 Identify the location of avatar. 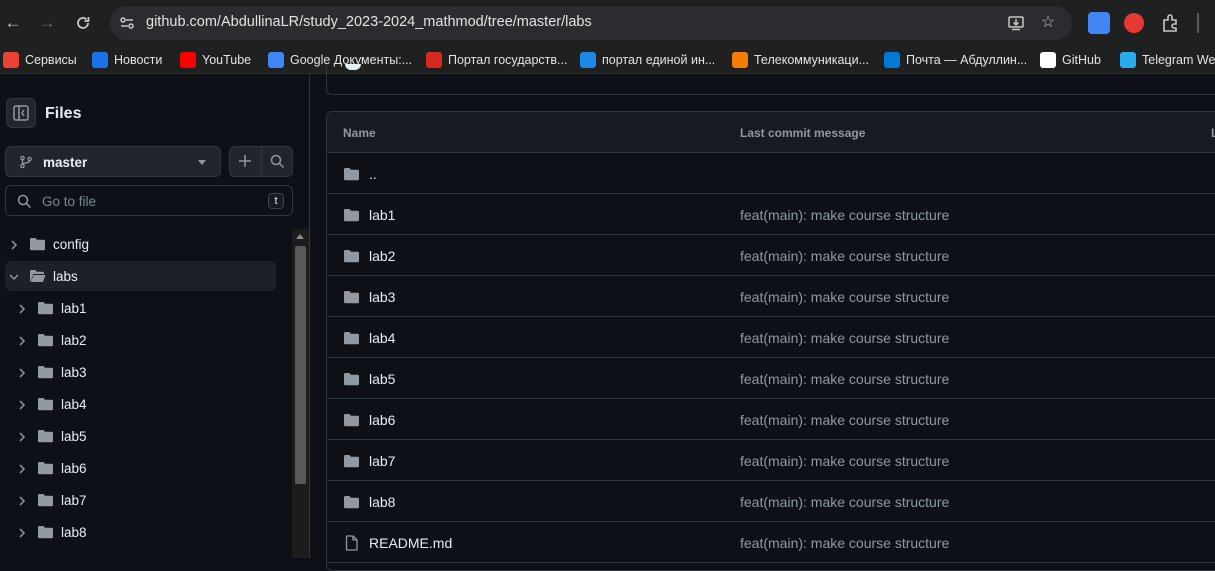
(353, 67).